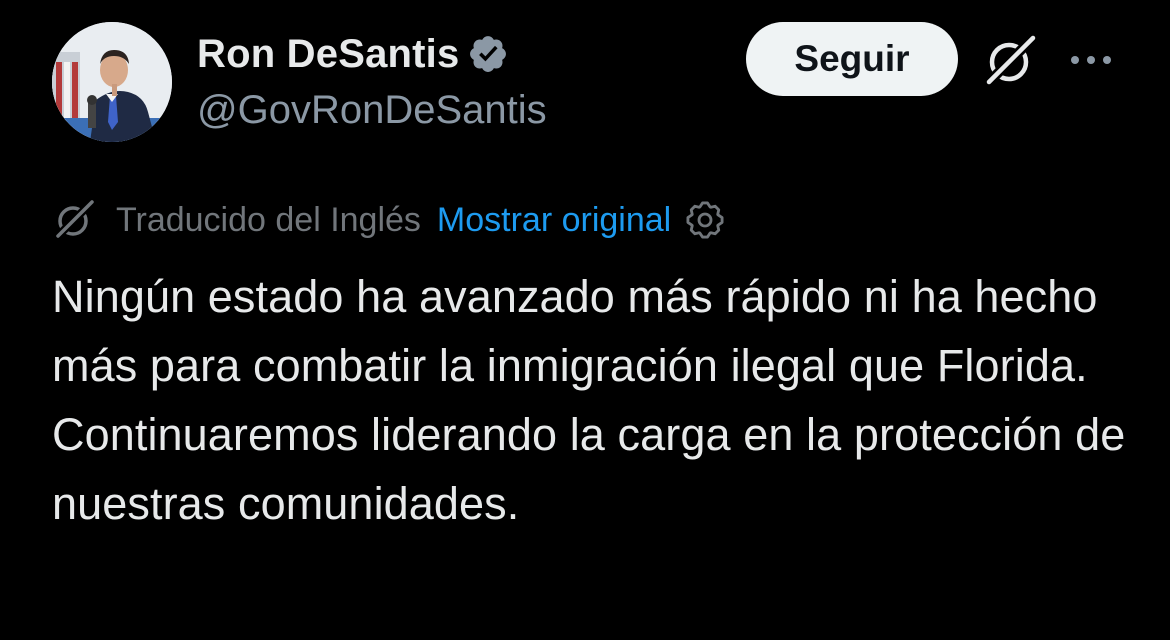 The image size is (1170, 640). I want to click on translation-bar: Traducido del Inglés Mostrar original, so click(388, 220).